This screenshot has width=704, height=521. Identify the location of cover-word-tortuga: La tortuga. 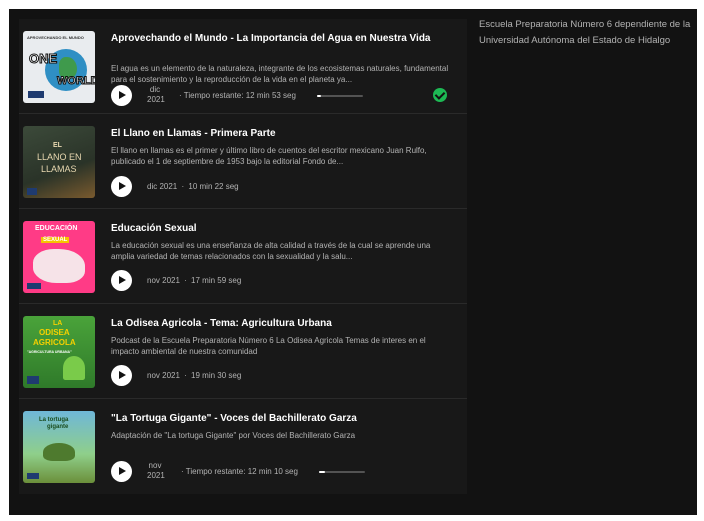
(54, 420).